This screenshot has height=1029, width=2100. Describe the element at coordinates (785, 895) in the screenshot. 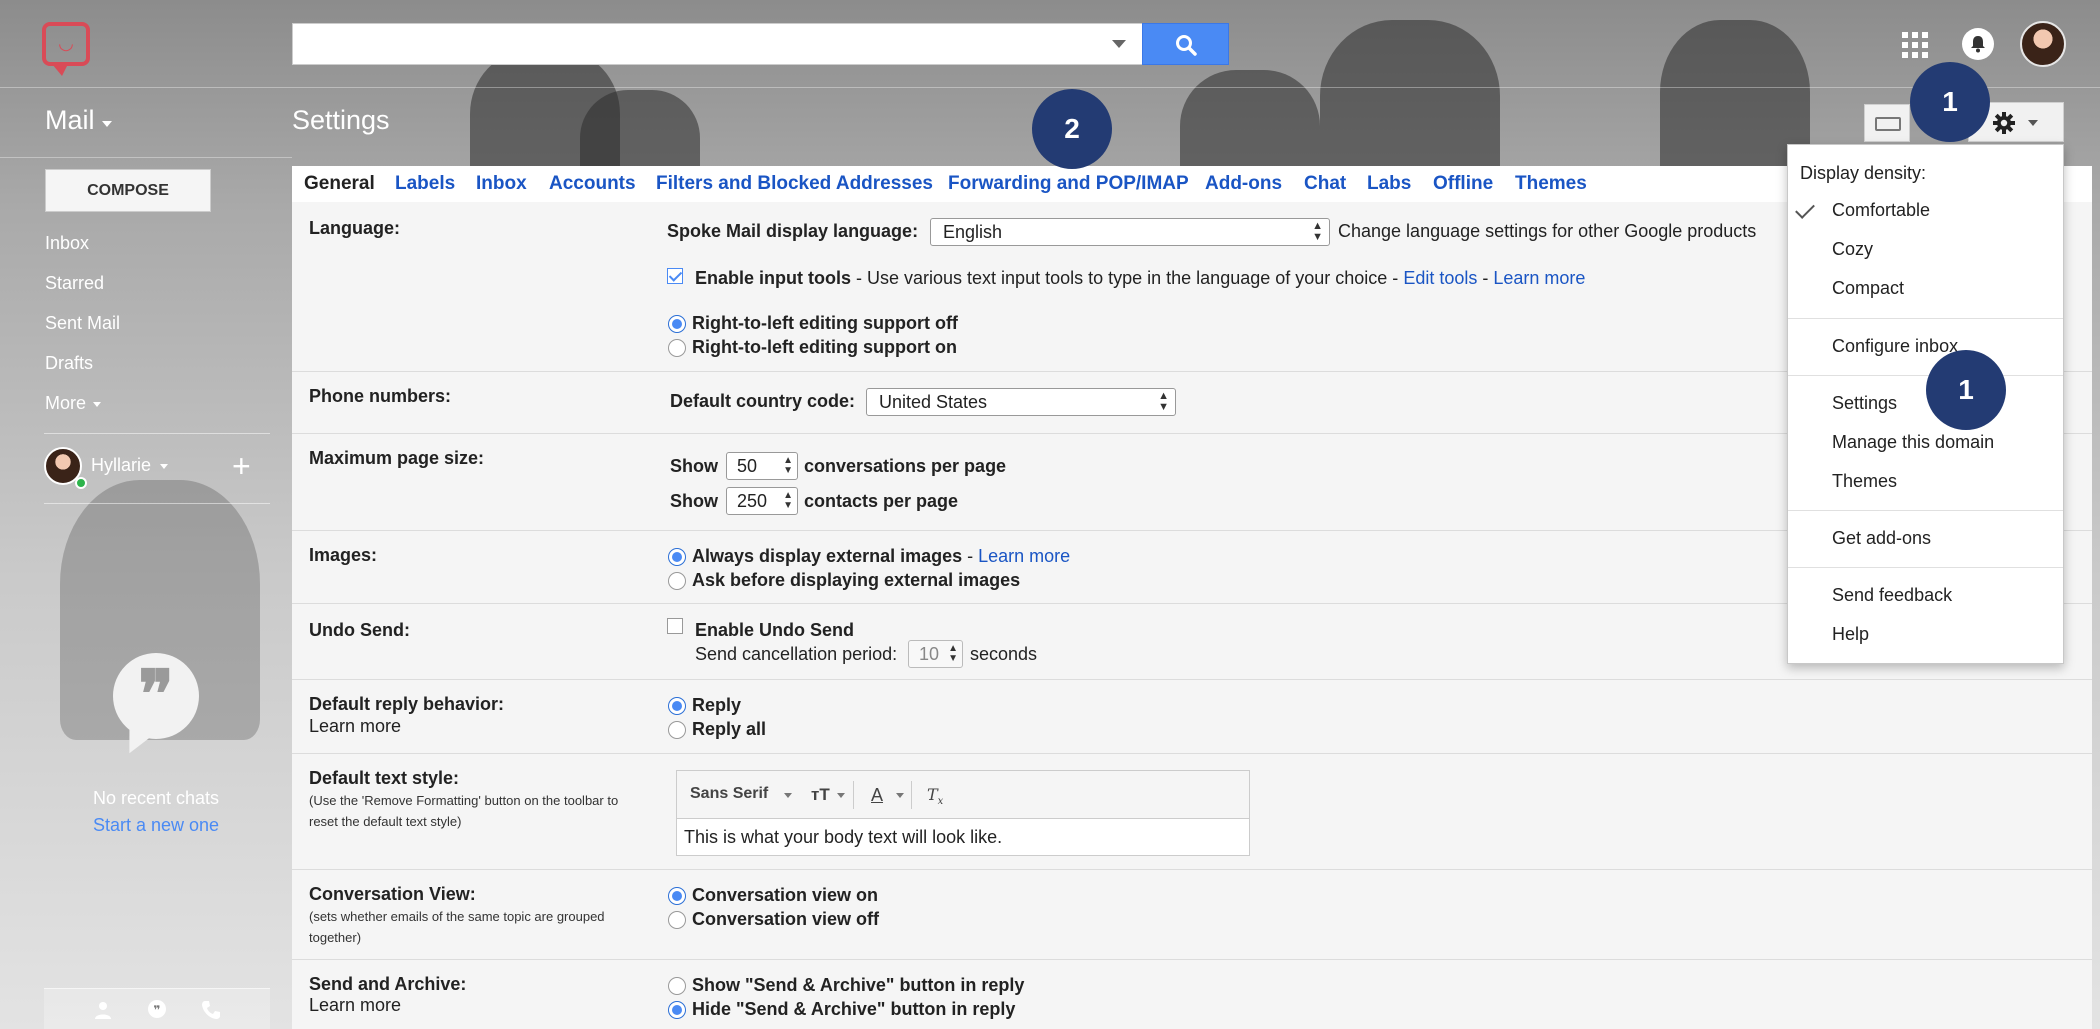

I see `conversation-view-on-label: Conversation view on` at that location.